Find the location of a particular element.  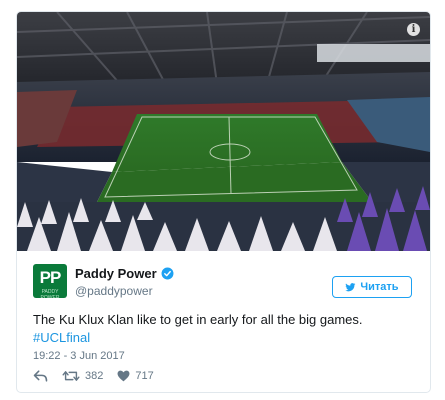

follow-button-label: Читать is located at coordinates (379, 287).